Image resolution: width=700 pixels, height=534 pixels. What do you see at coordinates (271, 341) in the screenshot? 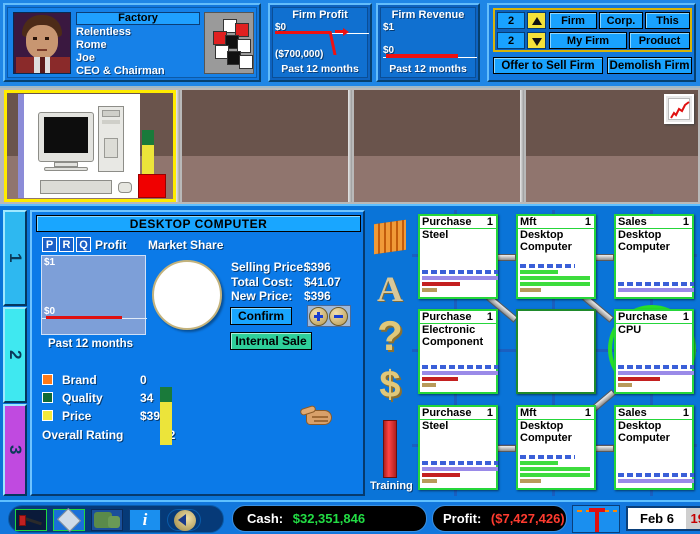
I see `internal-sale-button: Internal Sale` at bounding box center [271, 341].